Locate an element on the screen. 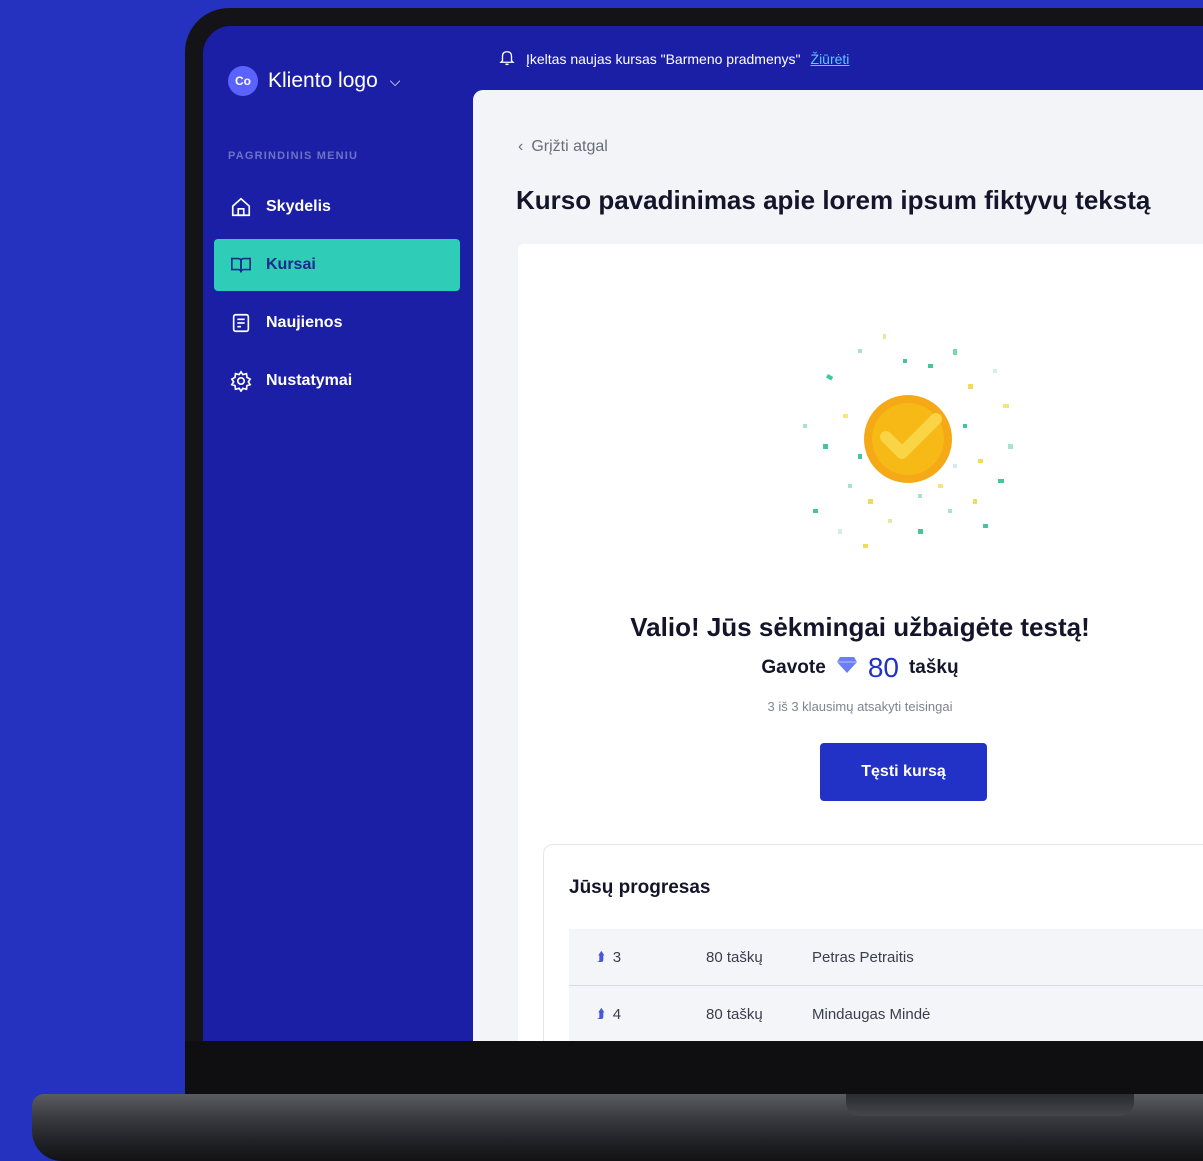 This screenshot has width=1203, height=1161. continue-course-button: Tęsti kursą is located at coordinates (903, 772).